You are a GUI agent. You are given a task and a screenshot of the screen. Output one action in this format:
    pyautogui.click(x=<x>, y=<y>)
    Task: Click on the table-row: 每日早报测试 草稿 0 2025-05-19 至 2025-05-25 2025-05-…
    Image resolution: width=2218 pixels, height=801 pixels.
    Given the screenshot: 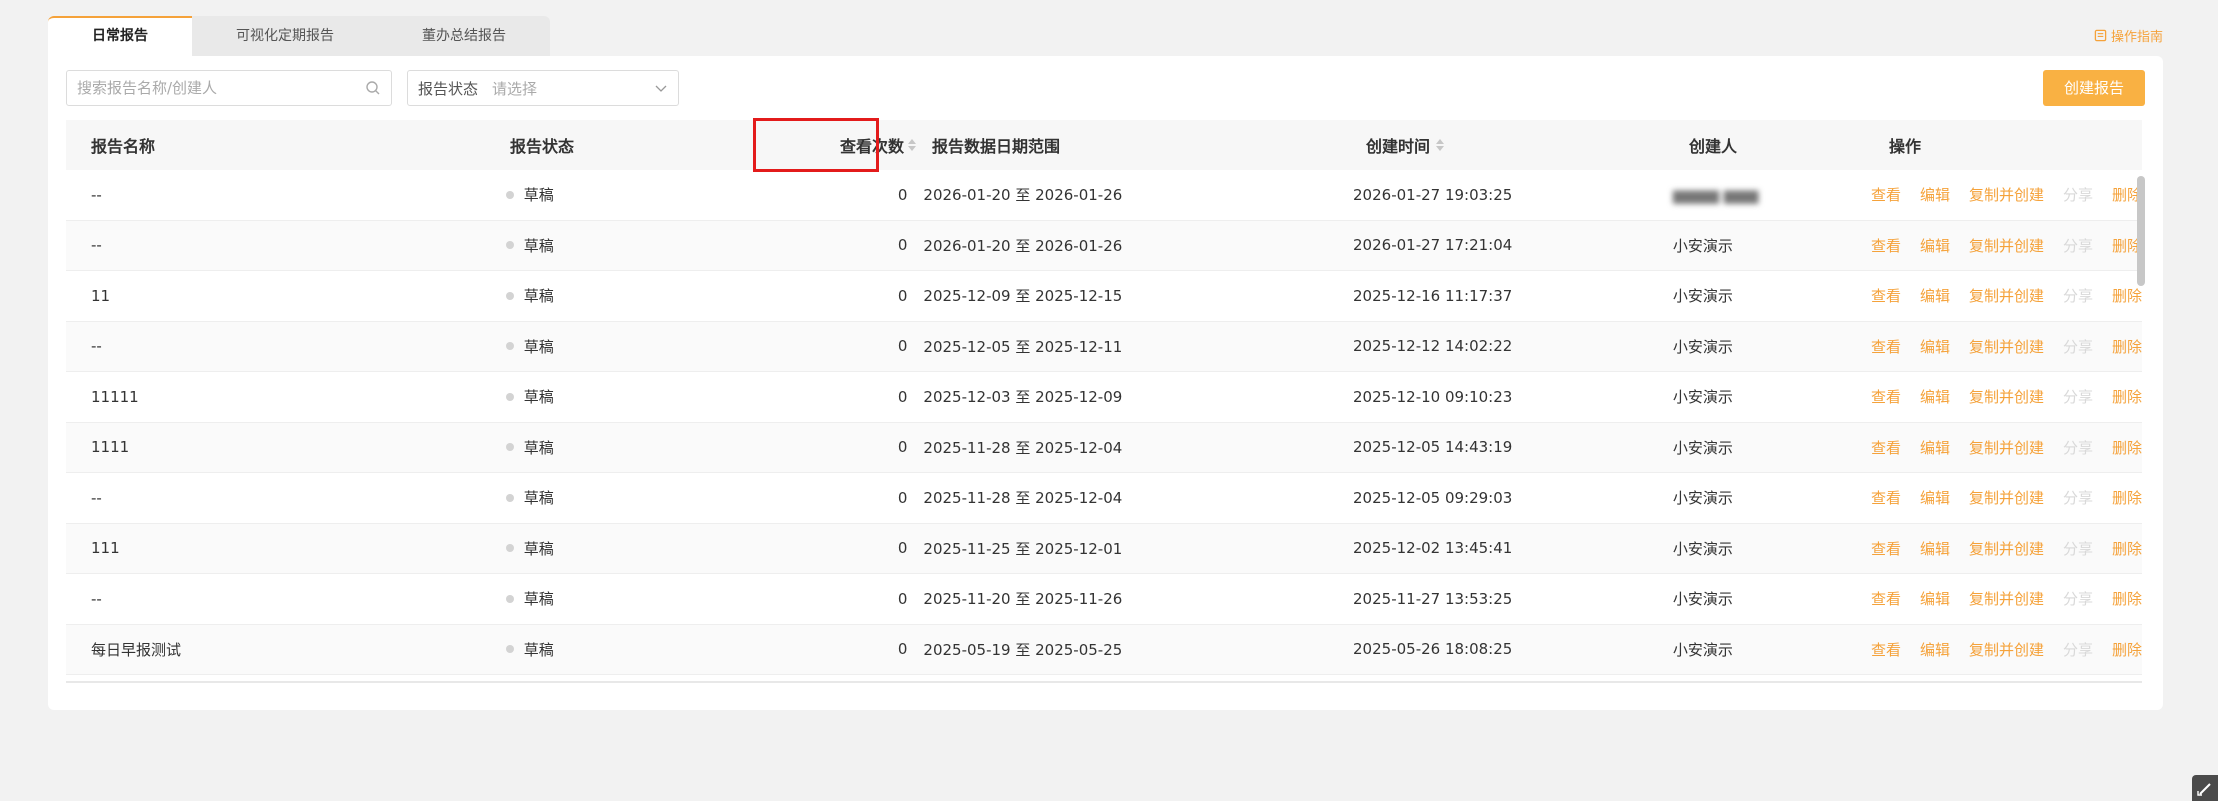 What is the action you would take?
    pyautogui.click(x=1104, y=649)
    